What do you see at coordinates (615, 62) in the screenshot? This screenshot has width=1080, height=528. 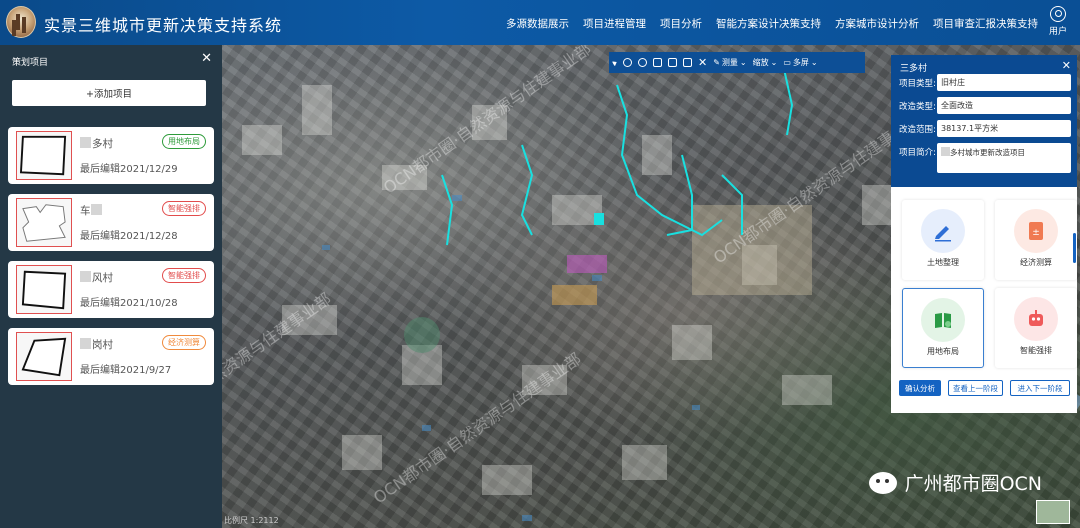 I see `pointer-icon` at bounding box center [615, 62].